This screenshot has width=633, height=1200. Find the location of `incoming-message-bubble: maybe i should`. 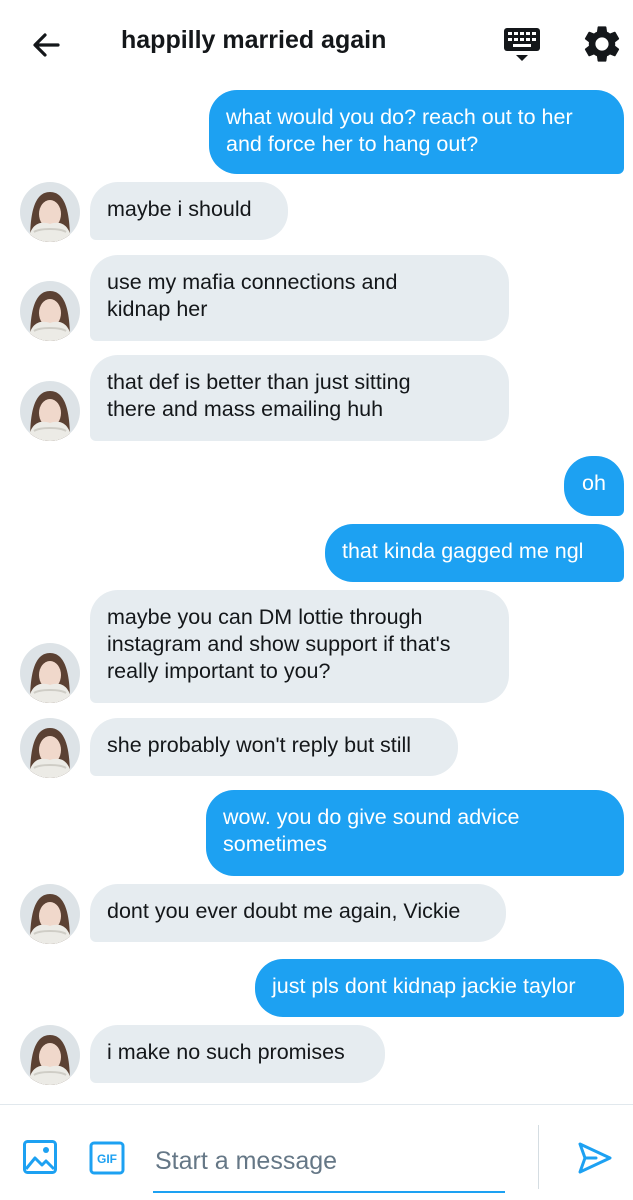

incoming-message-bubble: maybe i should is located at coordinates (189, 211).